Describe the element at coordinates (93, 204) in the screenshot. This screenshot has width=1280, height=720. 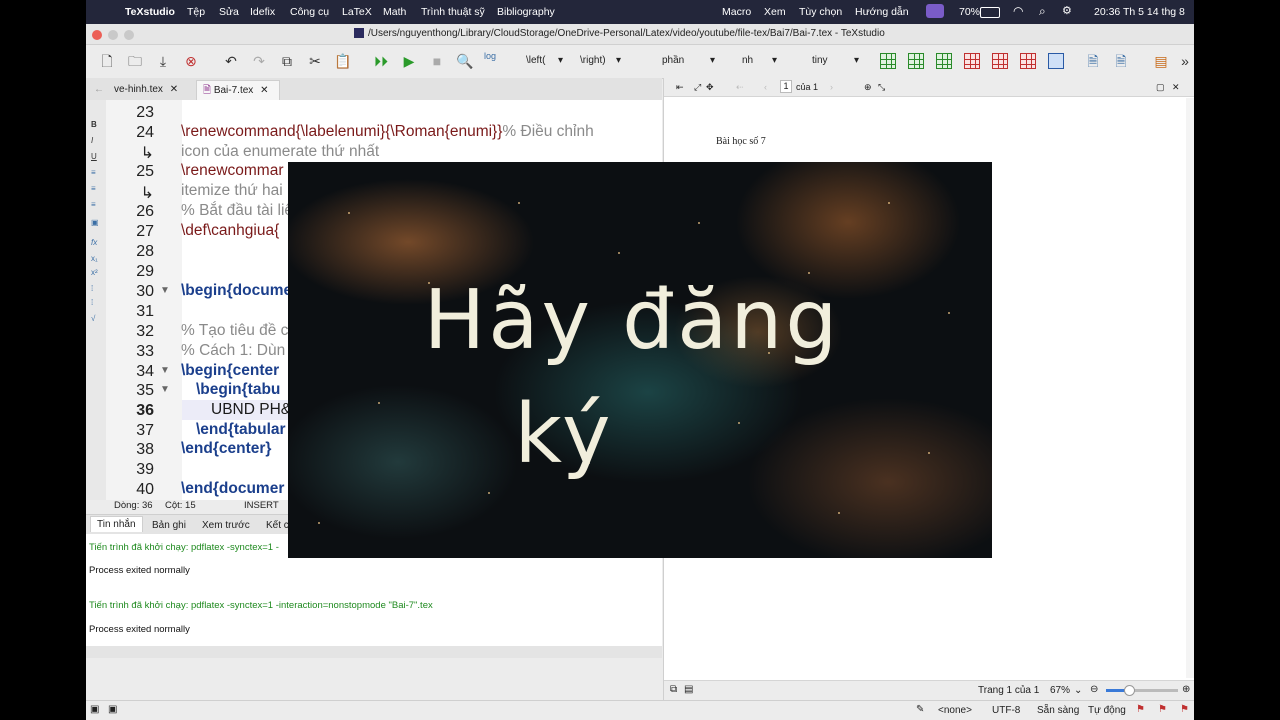
I see `align-right-icon: ≡` at that location.